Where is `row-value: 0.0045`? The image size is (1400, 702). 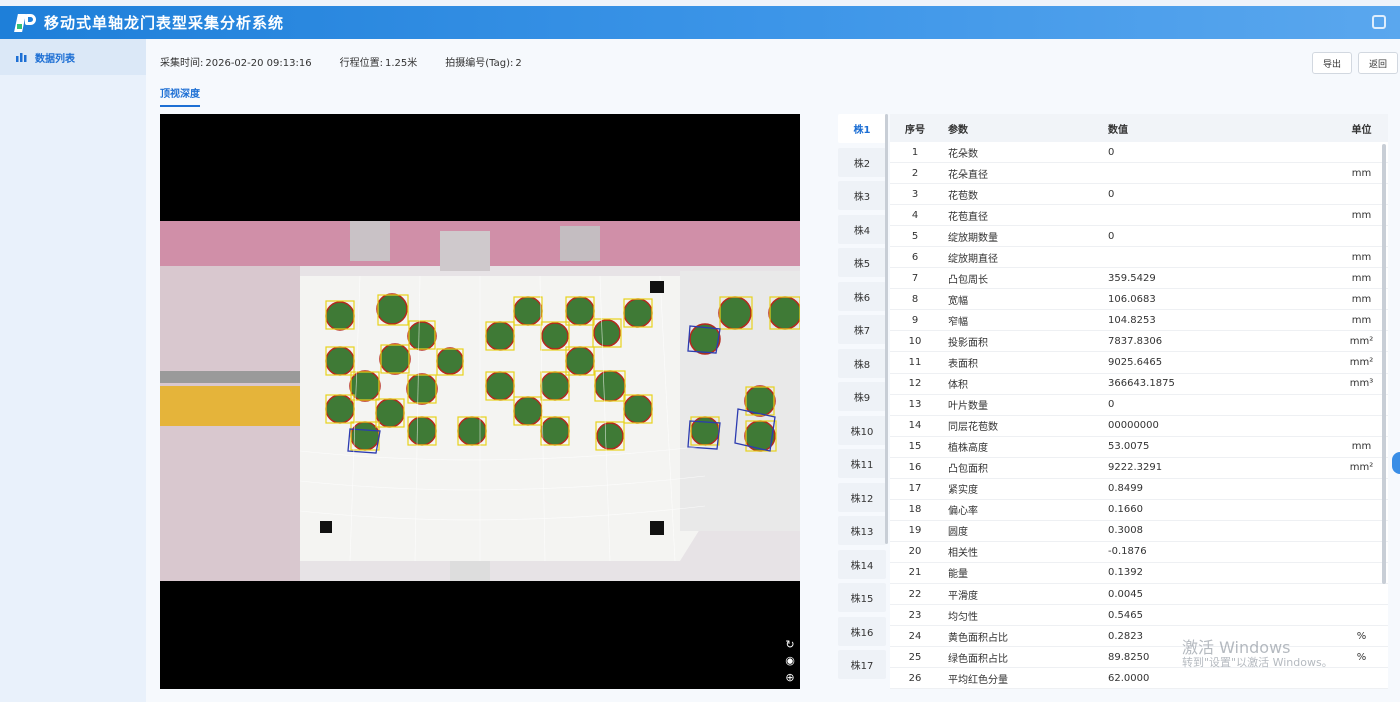
row-value: 0.0045 is located at coordinates (1125, 594).